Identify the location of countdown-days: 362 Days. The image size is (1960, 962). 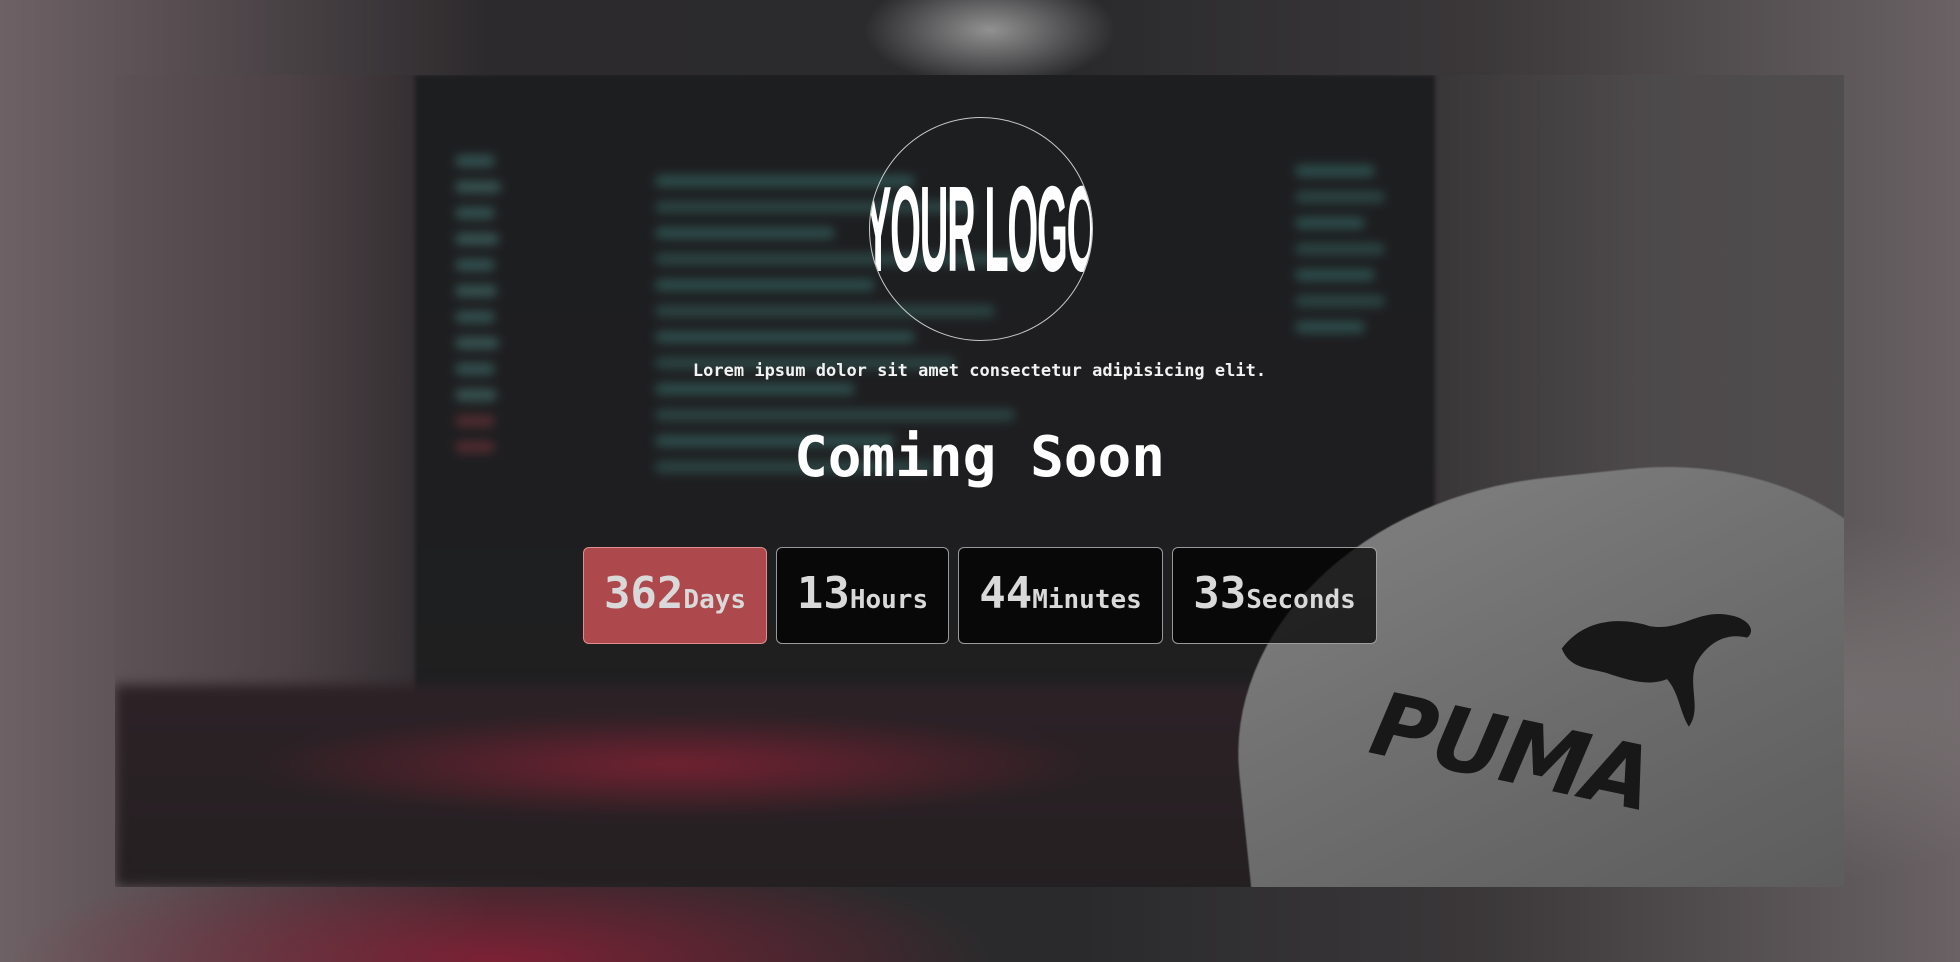
(675, 595).